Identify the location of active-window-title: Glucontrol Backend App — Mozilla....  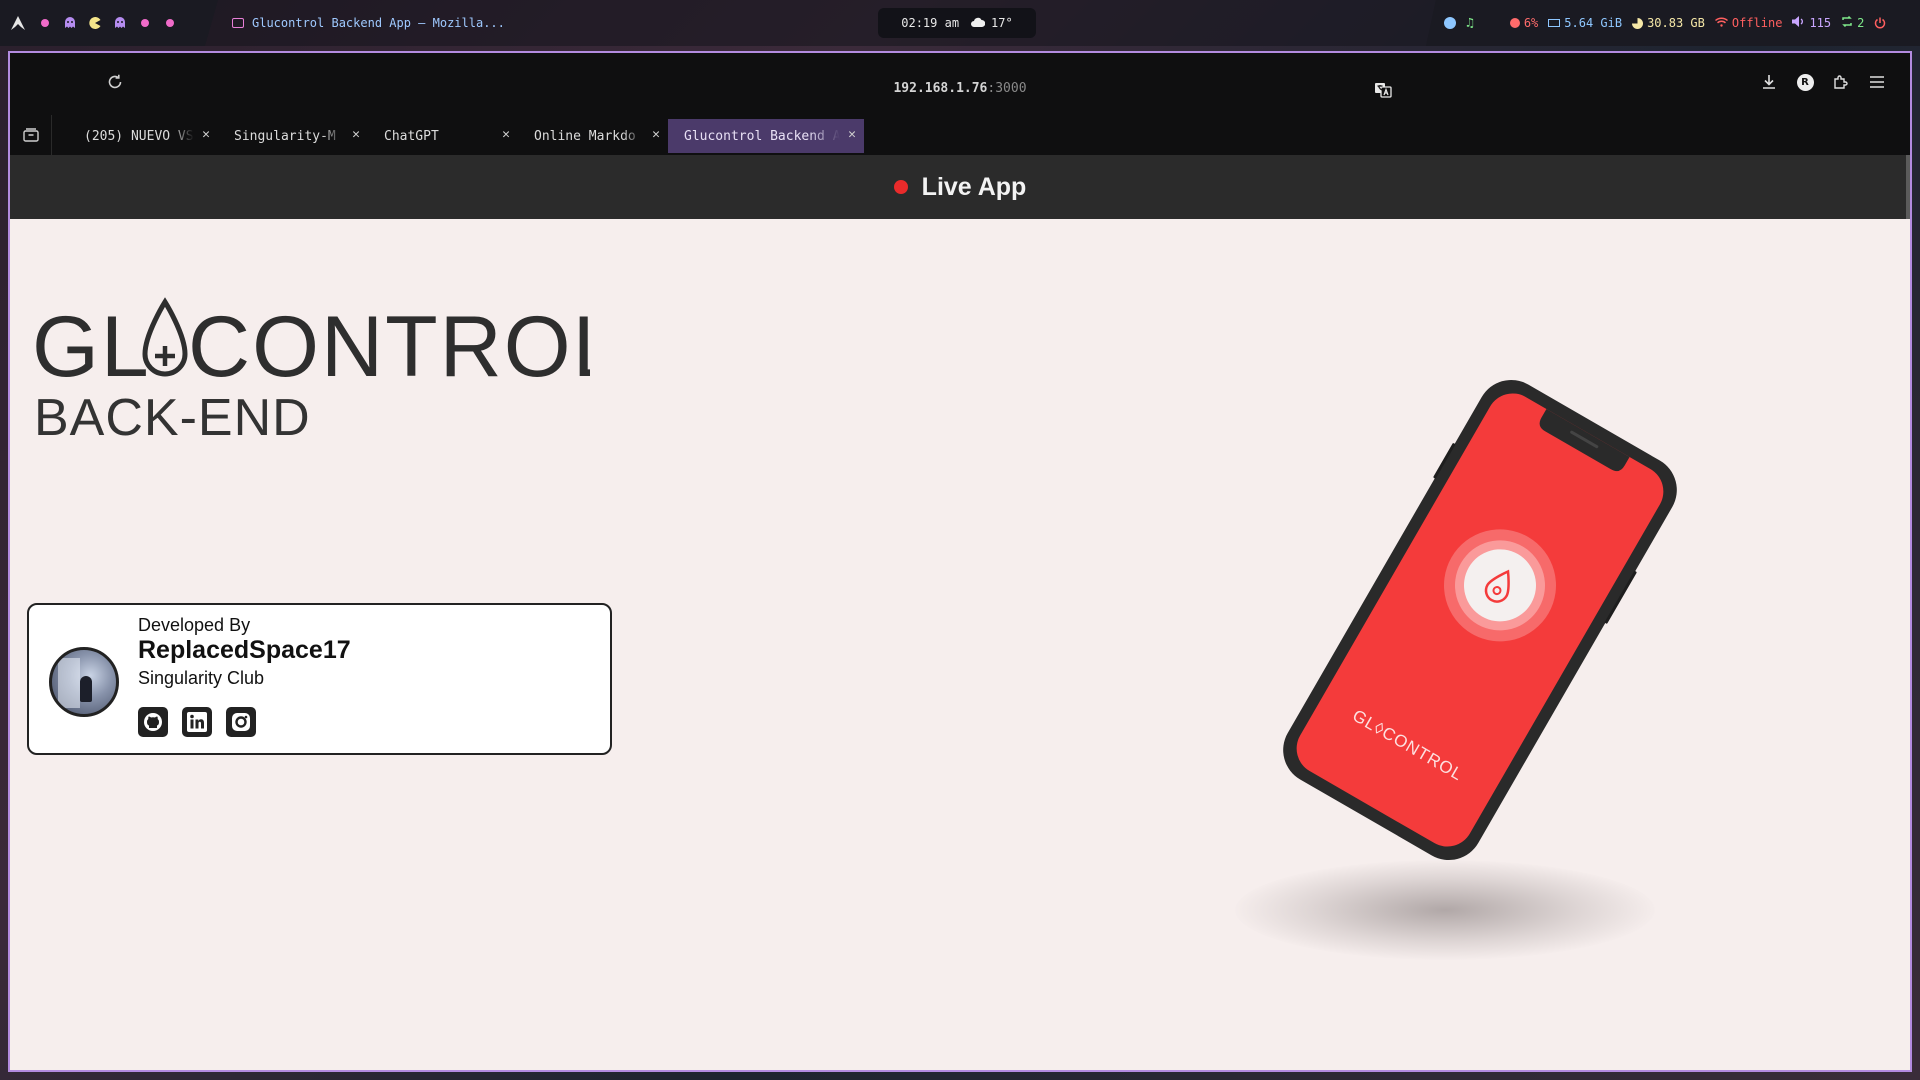
(392, 23).